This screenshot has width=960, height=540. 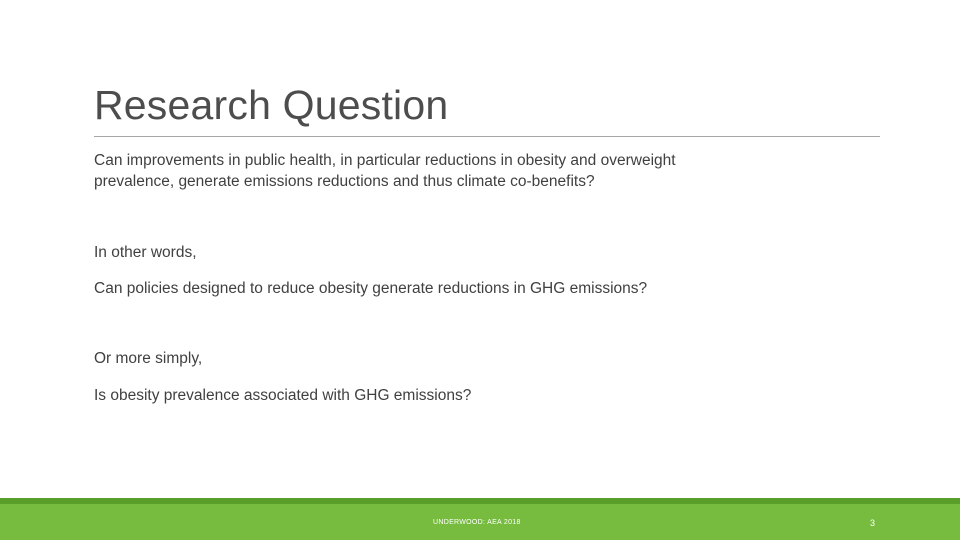 What do you see at coordinates (487, 136) in the screenshot?
I see `title-divider` at bounding box center [487, 136].